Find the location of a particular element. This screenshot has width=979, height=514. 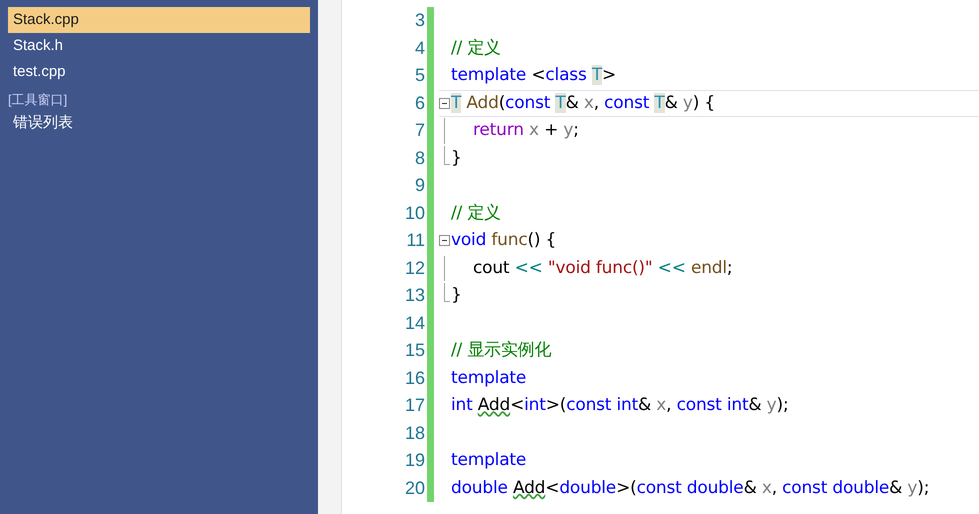

line-number: 10 is located at coordinates (415, 213).